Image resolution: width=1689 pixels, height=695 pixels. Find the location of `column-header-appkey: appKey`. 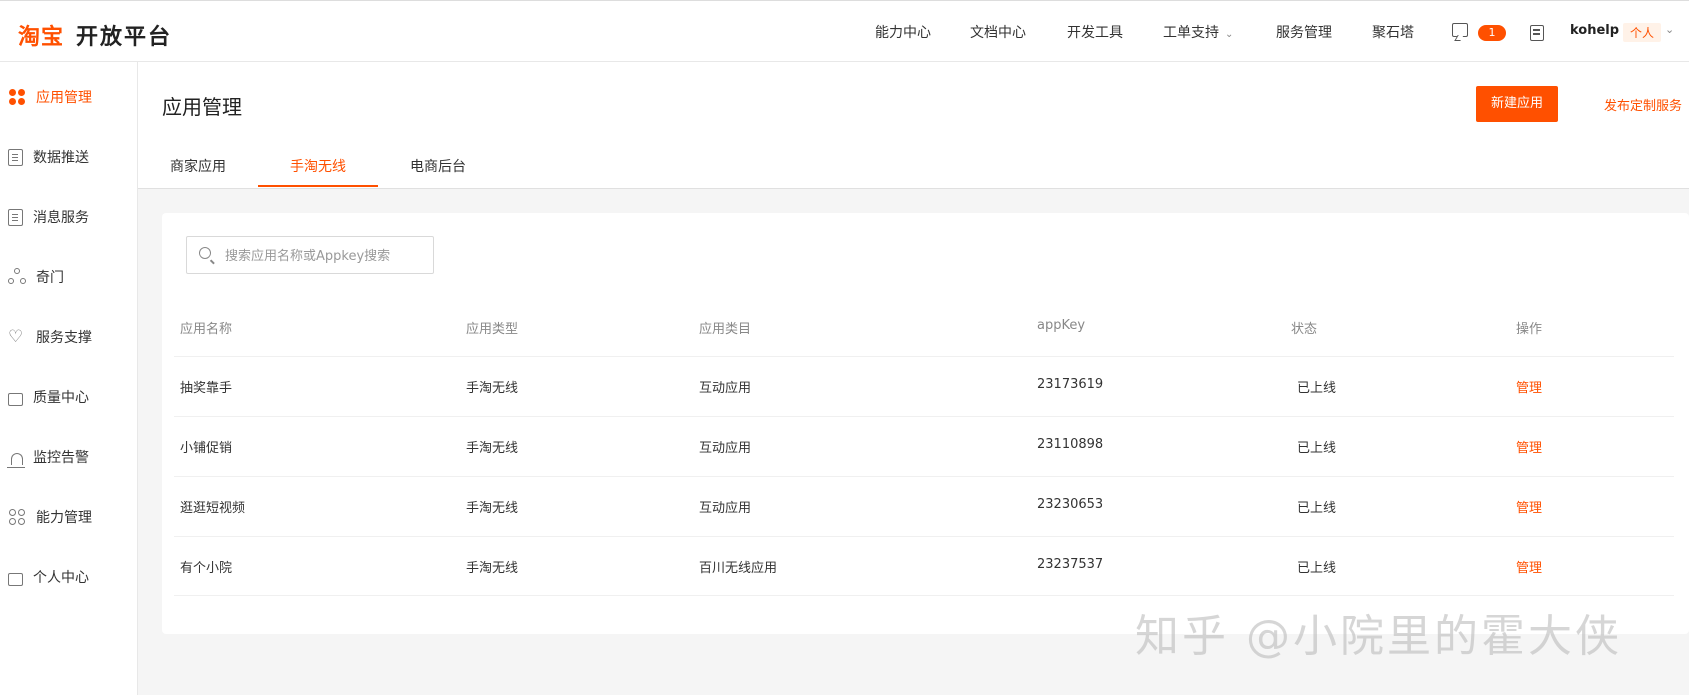

column-header-appkey: appKey is located at coordinates (1061, 325).